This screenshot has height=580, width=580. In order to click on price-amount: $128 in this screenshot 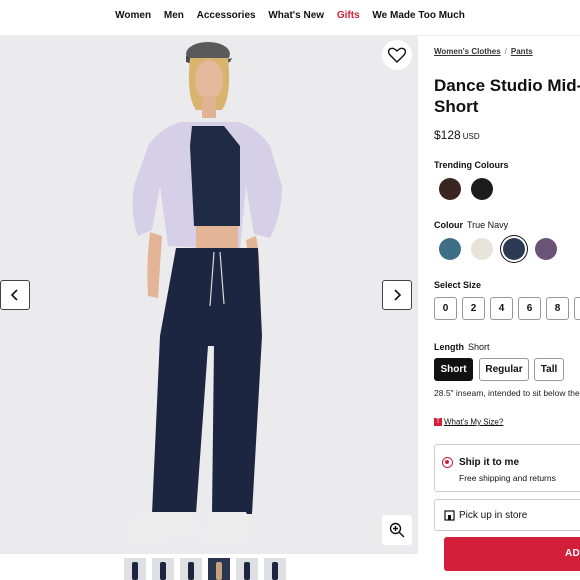, I will do `click(447, 135)`.